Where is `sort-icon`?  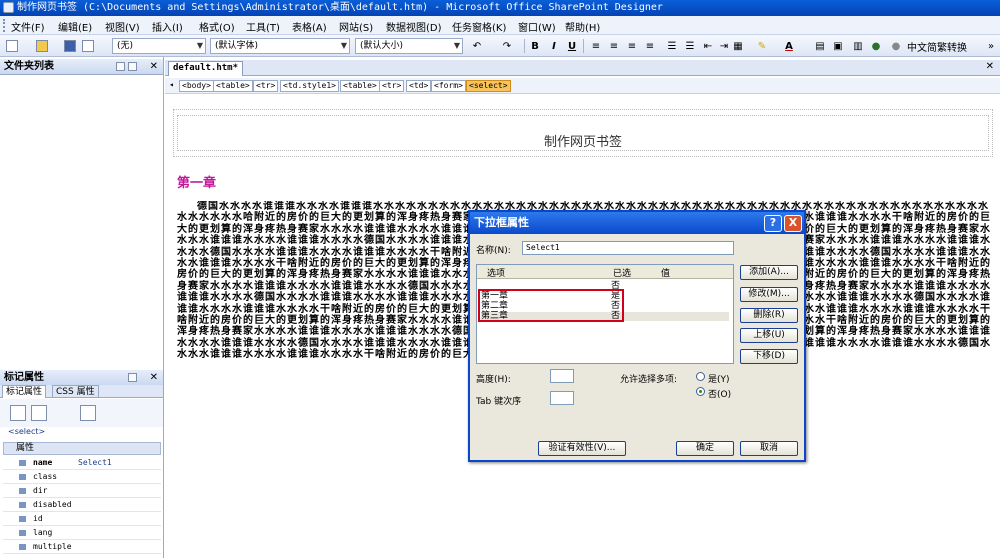 sort-icon is located at coordinates (39, 413).